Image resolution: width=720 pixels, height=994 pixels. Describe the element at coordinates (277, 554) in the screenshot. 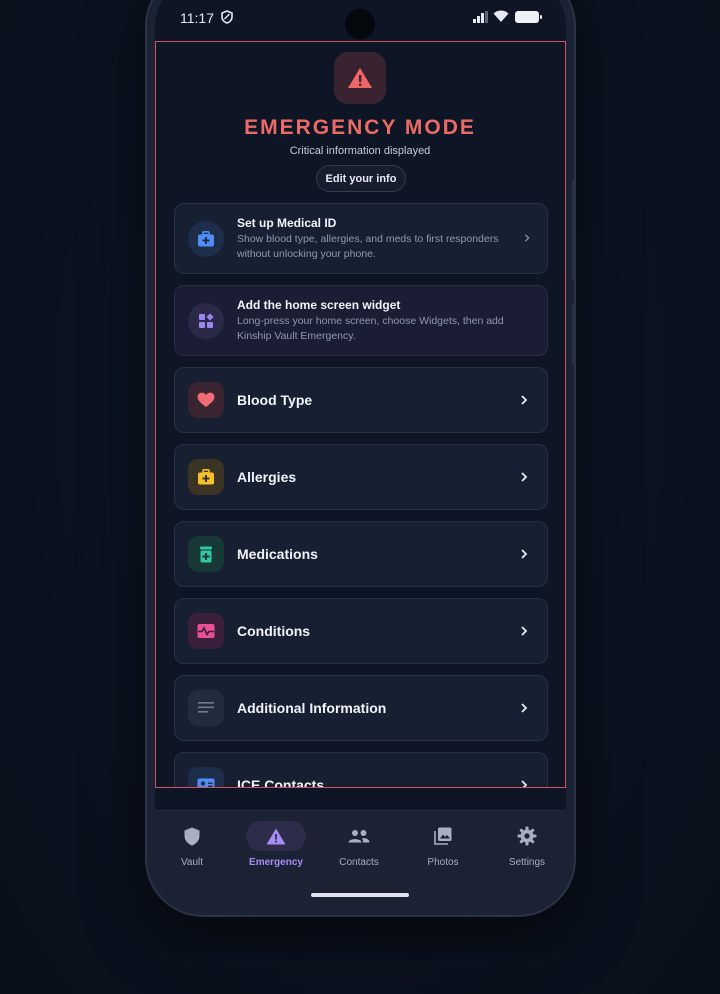

I see `section-label: Medications` at that location.